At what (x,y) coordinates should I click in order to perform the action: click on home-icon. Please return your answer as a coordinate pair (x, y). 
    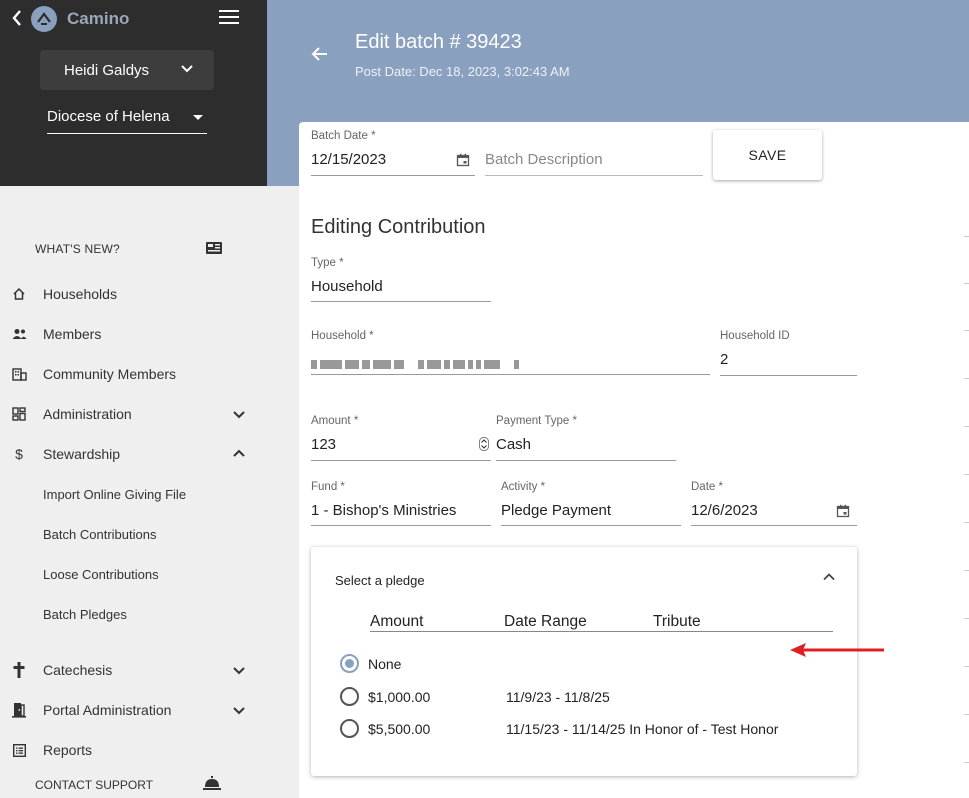
    Looking at the image, I should click on (19, 294).